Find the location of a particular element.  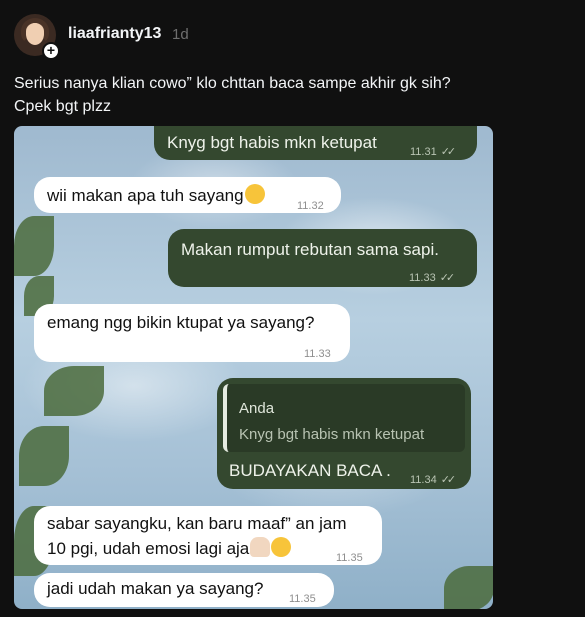

message-time: 11.33 is located at coordinates (317, 354).